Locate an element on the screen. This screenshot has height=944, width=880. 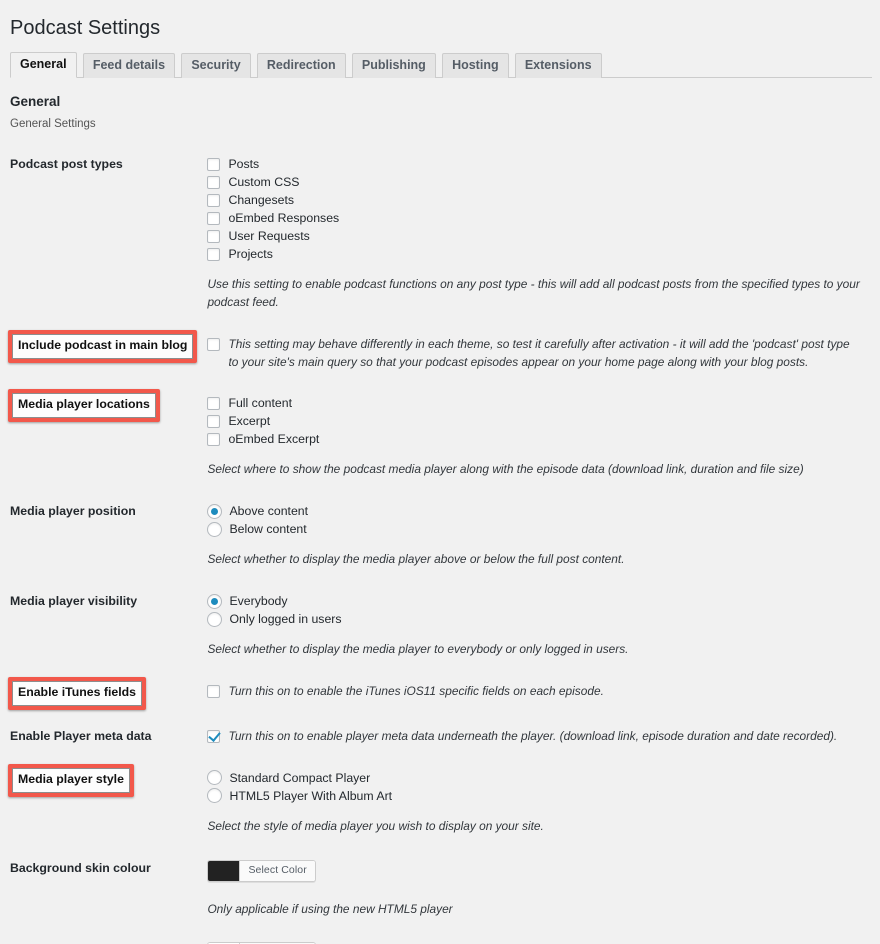
label-post-types: Podcast post types is located at coordinates (66, 164).